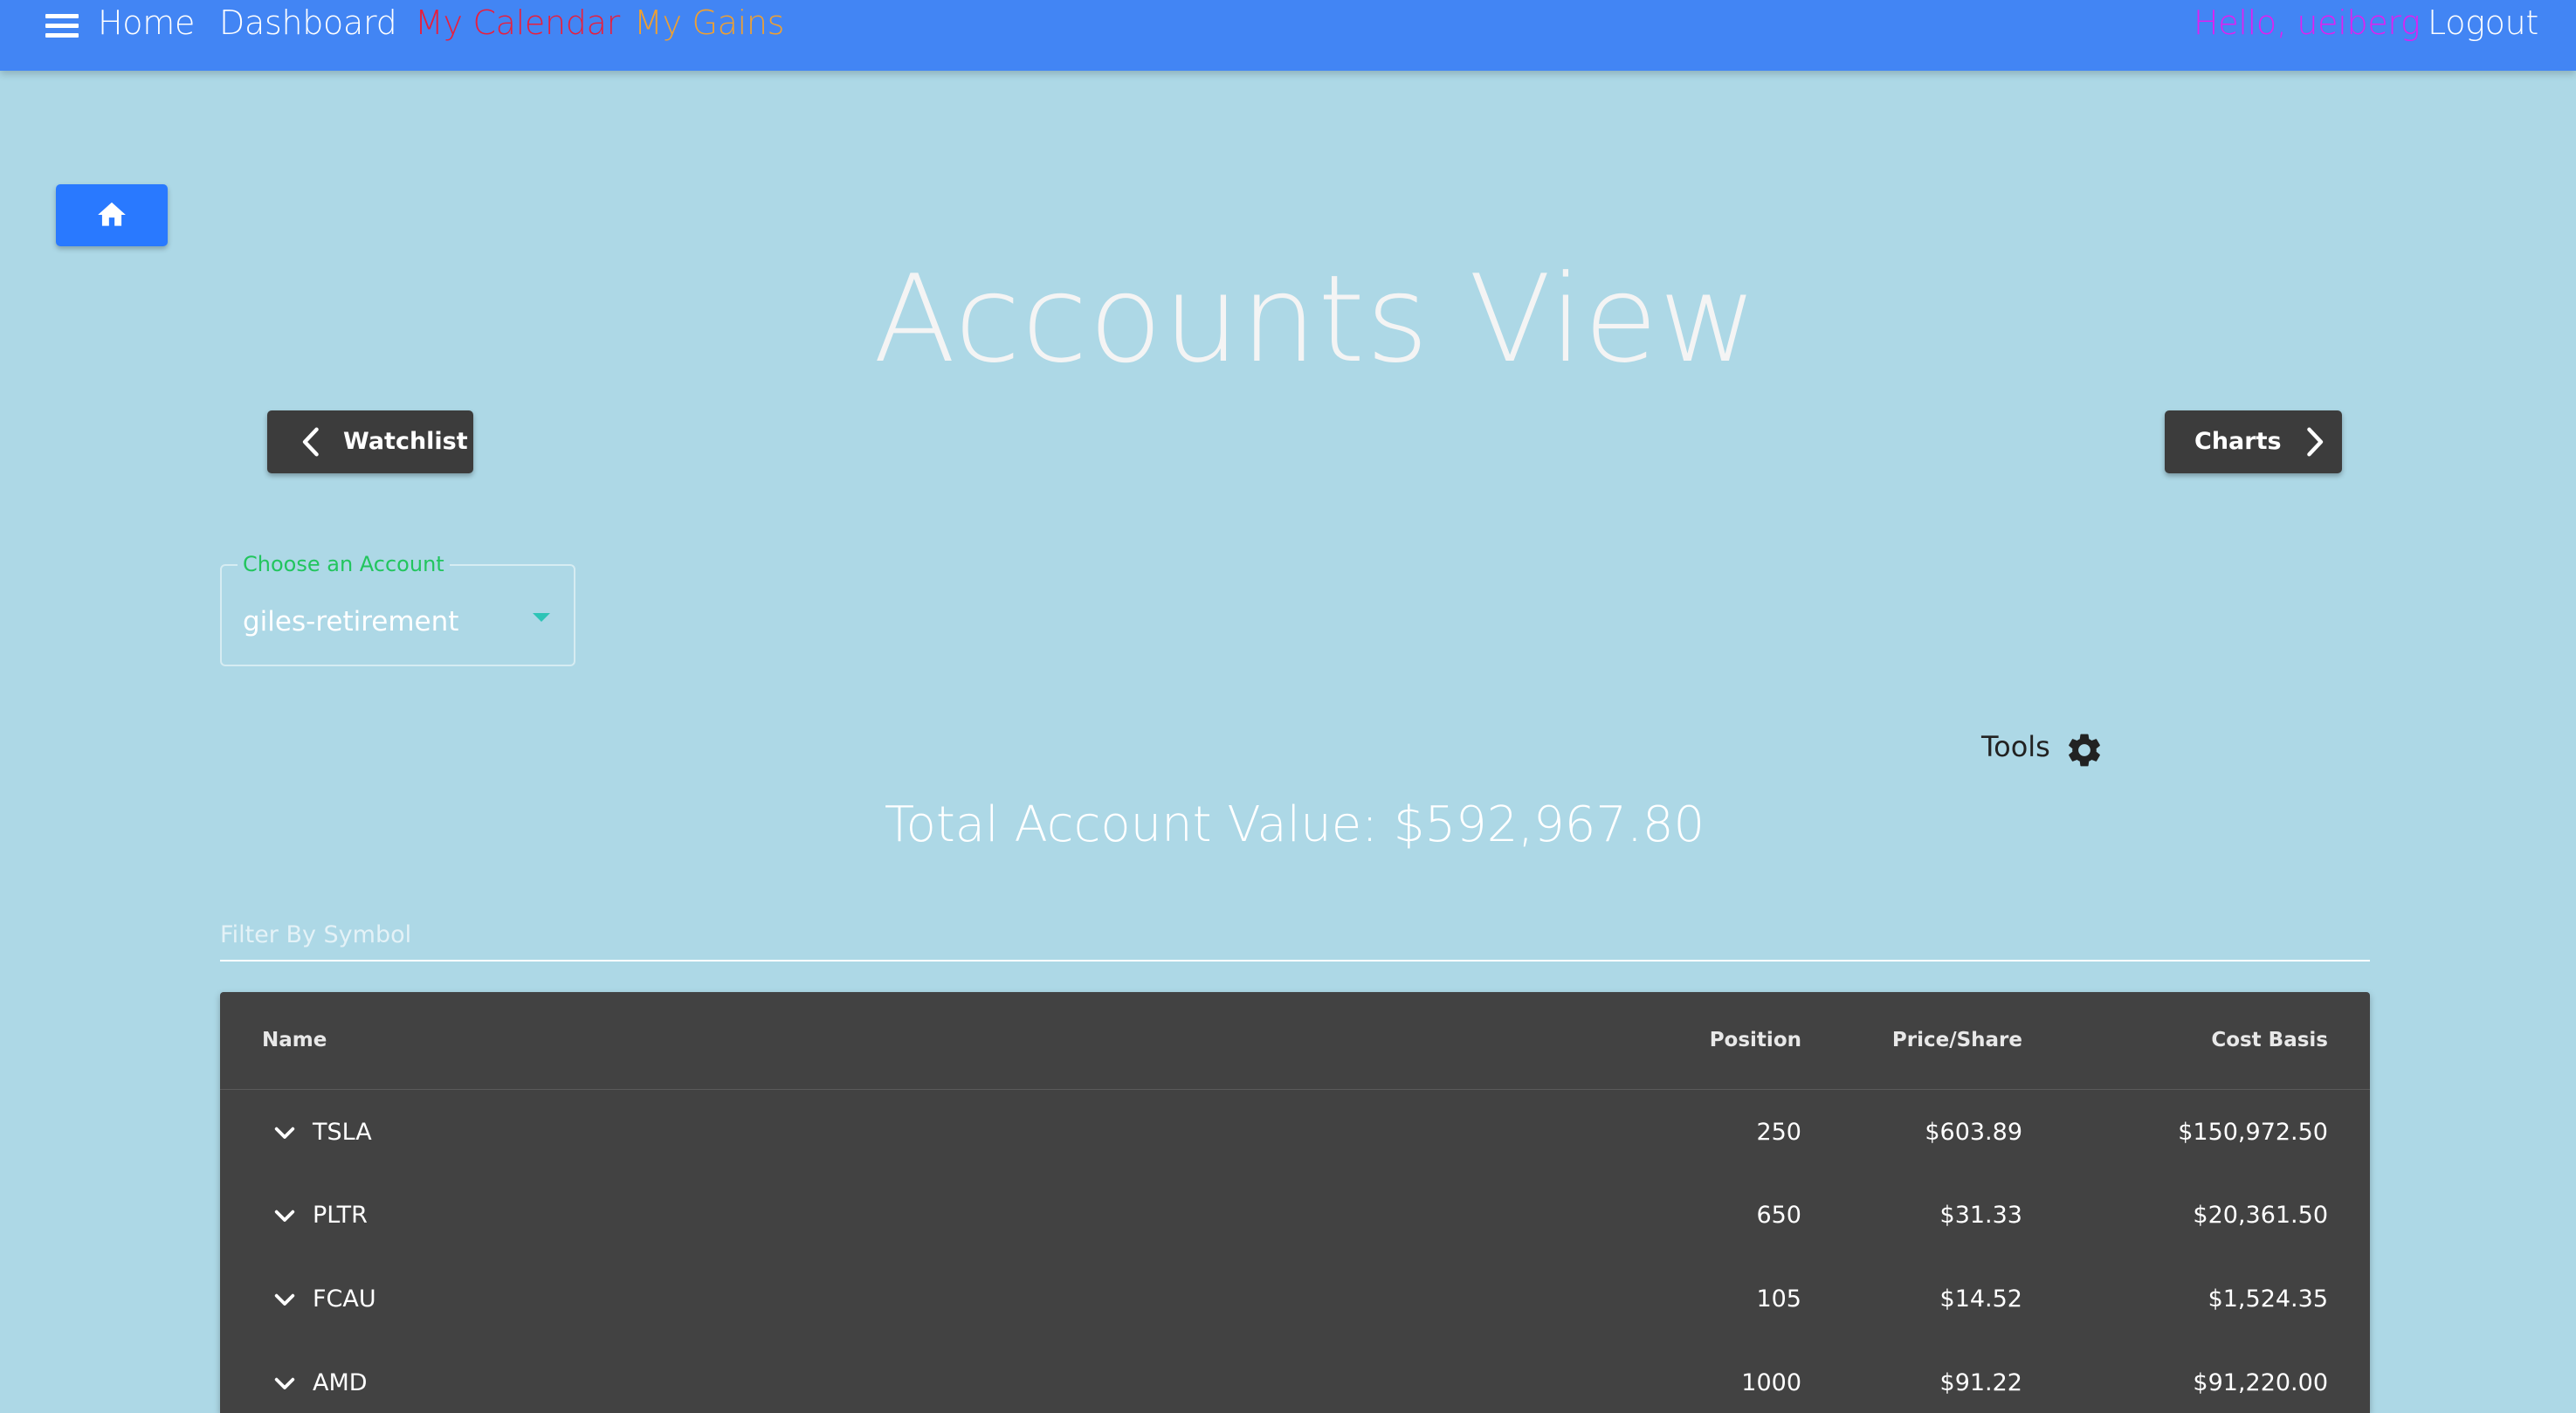 This screenshot has width=2576, height=1413. Describe the element at coordinates (146, 22) in the screenshot. I see `nav-home-link: Home` at that location.